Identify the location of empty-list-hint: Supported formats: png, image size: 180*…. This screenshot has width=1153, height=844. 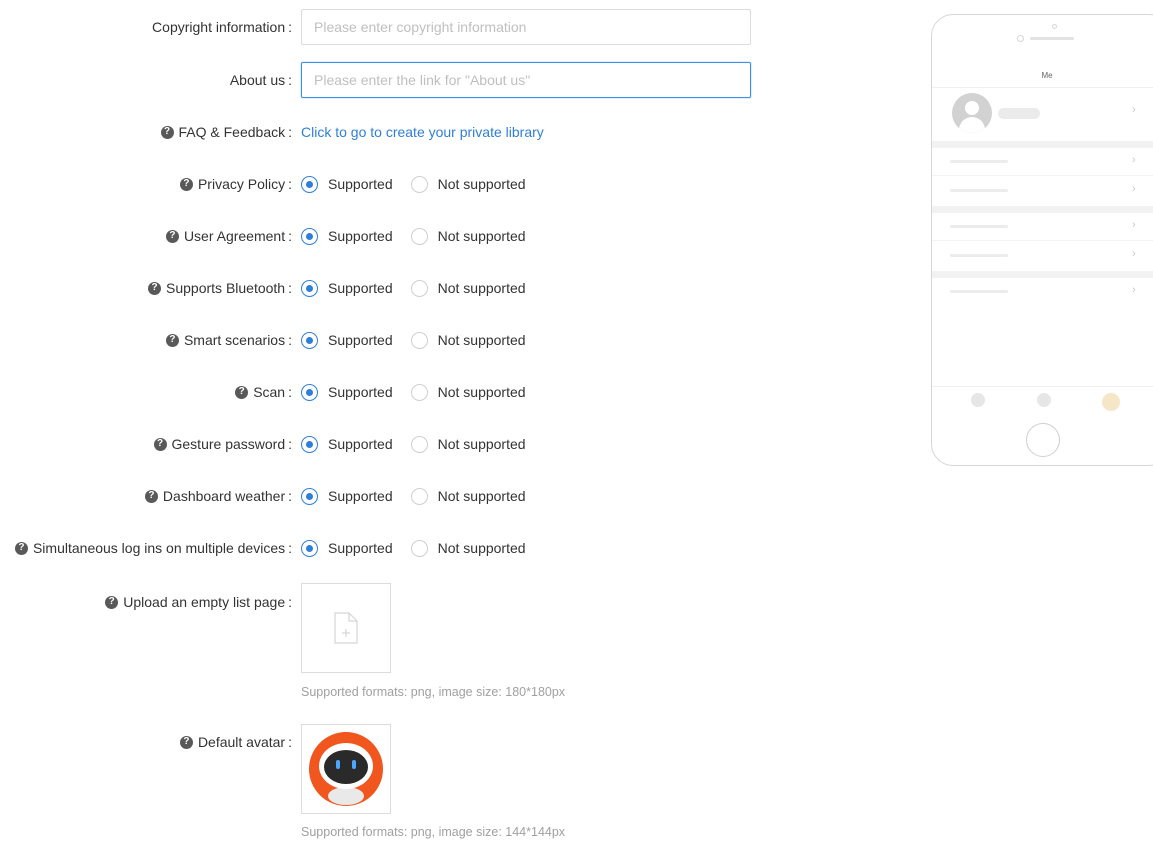
(433, 692).